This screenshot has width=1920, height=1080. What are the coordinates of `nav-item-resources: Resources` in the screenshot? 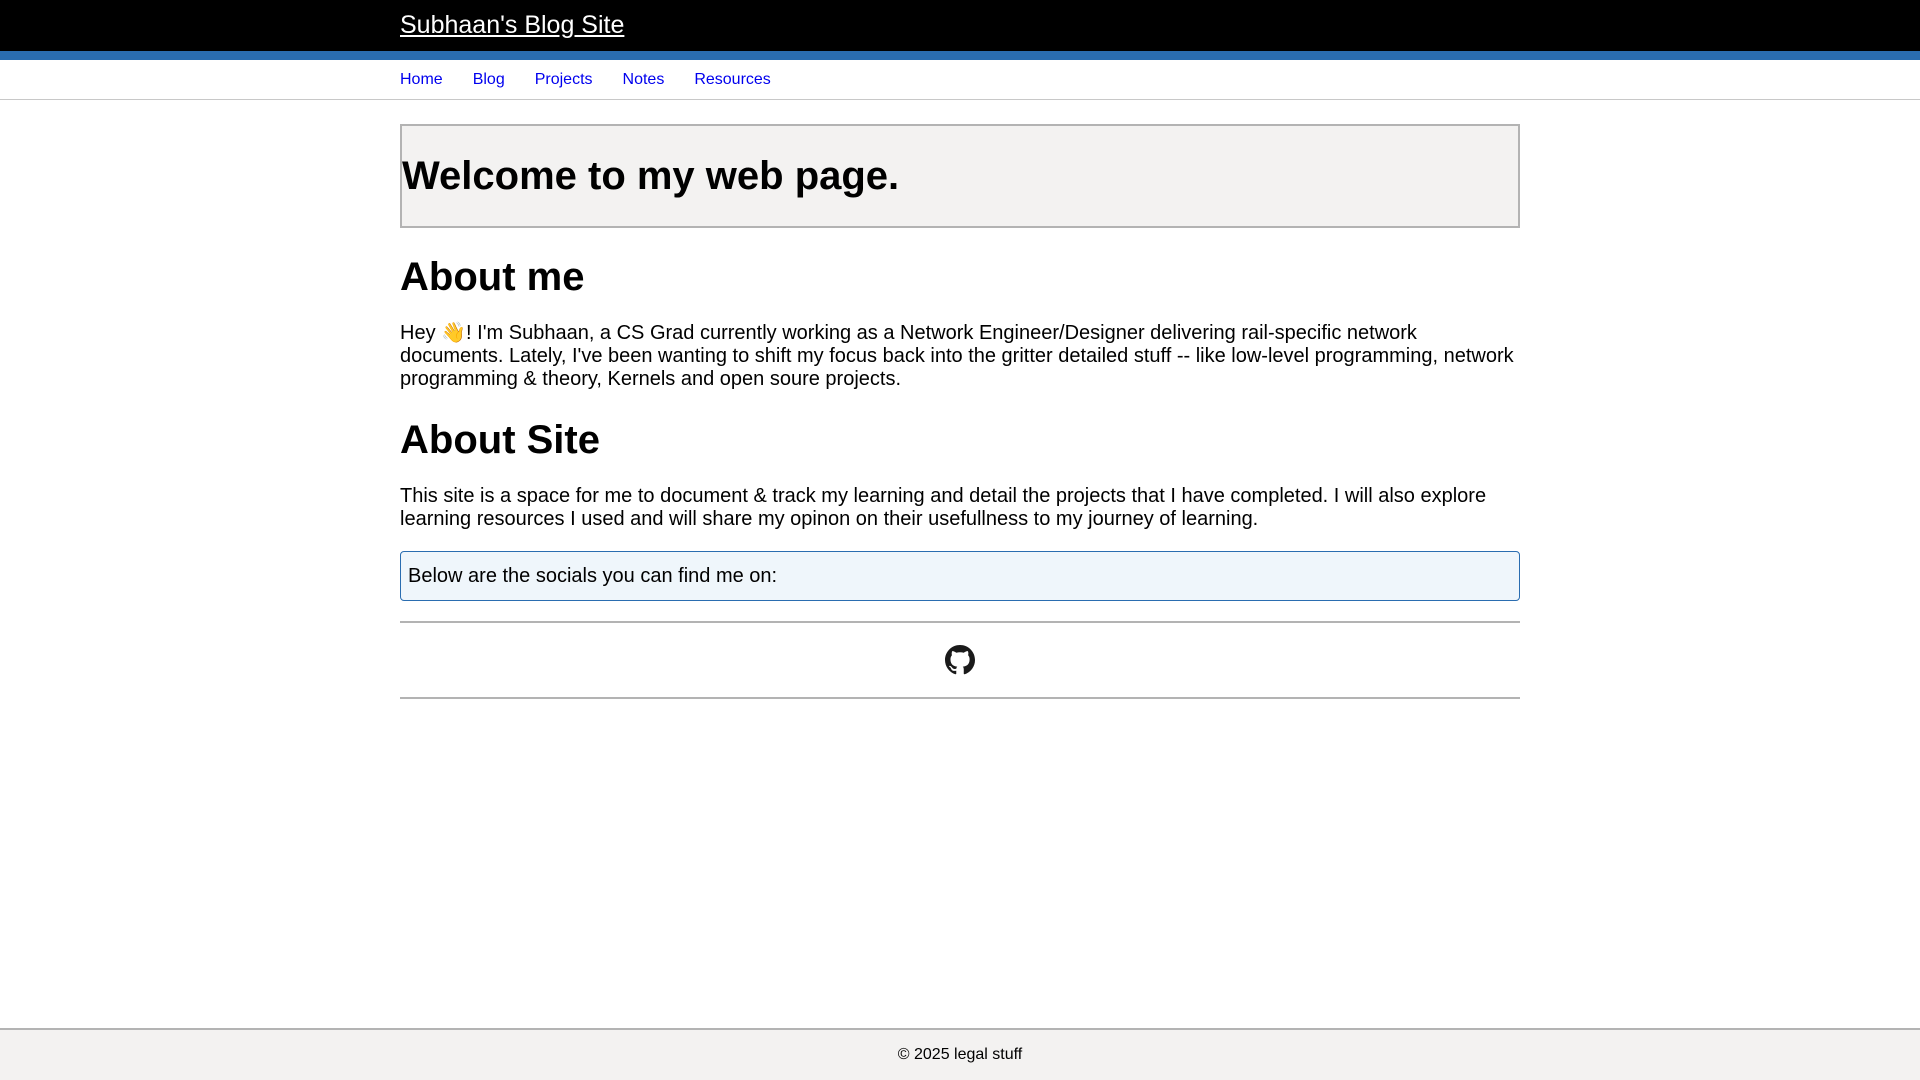 It's located at (732, 80).